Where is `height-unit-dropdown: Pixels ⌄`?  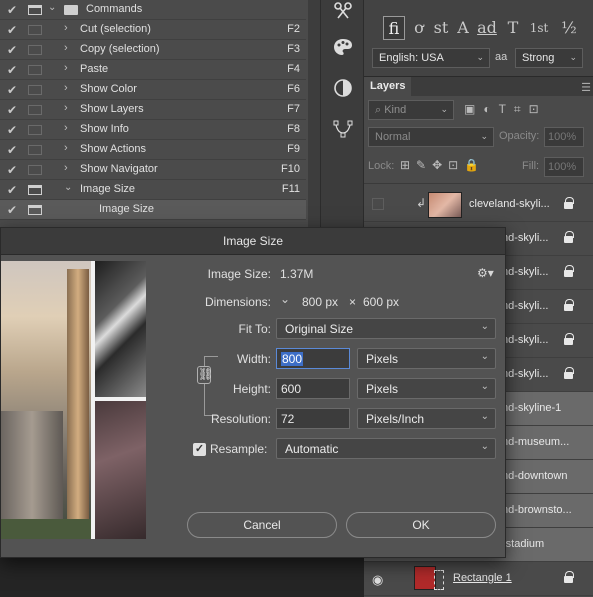 height-unit-dropdown: Pixels ⌄ is located at coordinates (426, 388).